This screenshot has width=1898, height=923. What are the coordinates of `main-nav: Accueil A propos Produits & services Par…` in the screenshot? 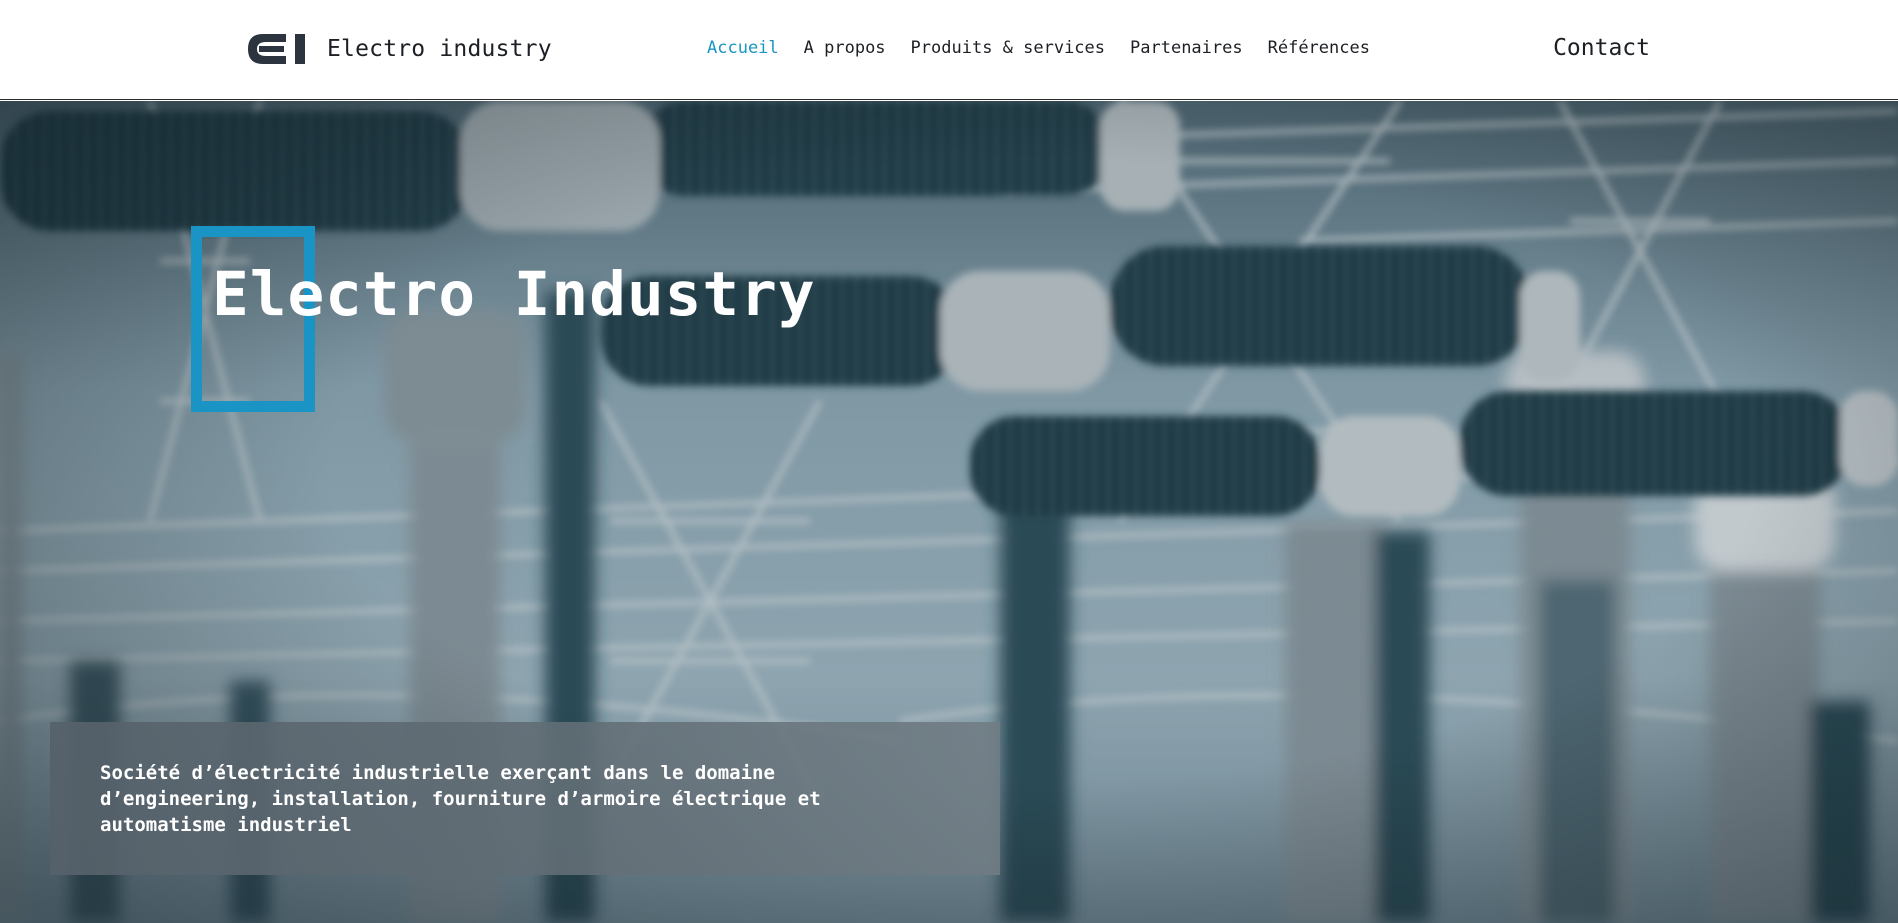 It's located at (1038, 48).